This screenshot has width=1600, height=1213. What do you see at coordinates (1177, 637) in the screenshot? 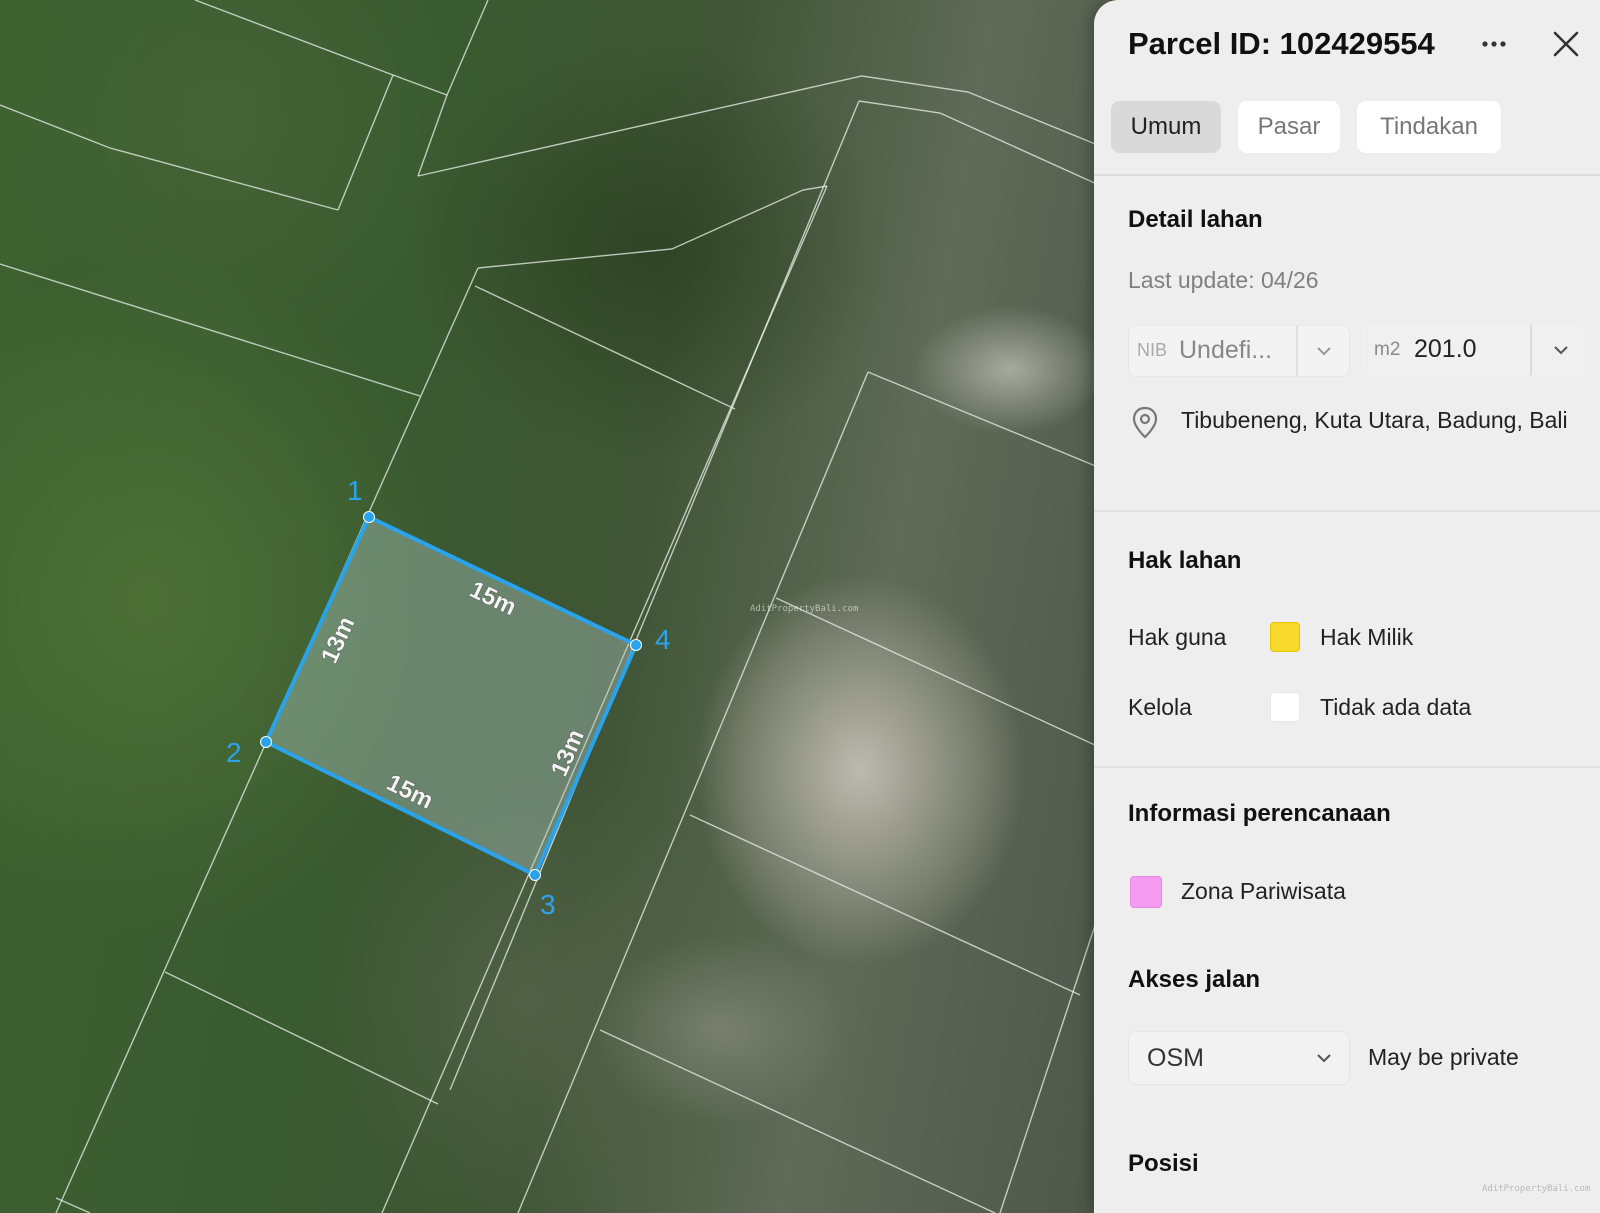
I see `land-right-label: Hak guna` at bounding box center [1177, 637].